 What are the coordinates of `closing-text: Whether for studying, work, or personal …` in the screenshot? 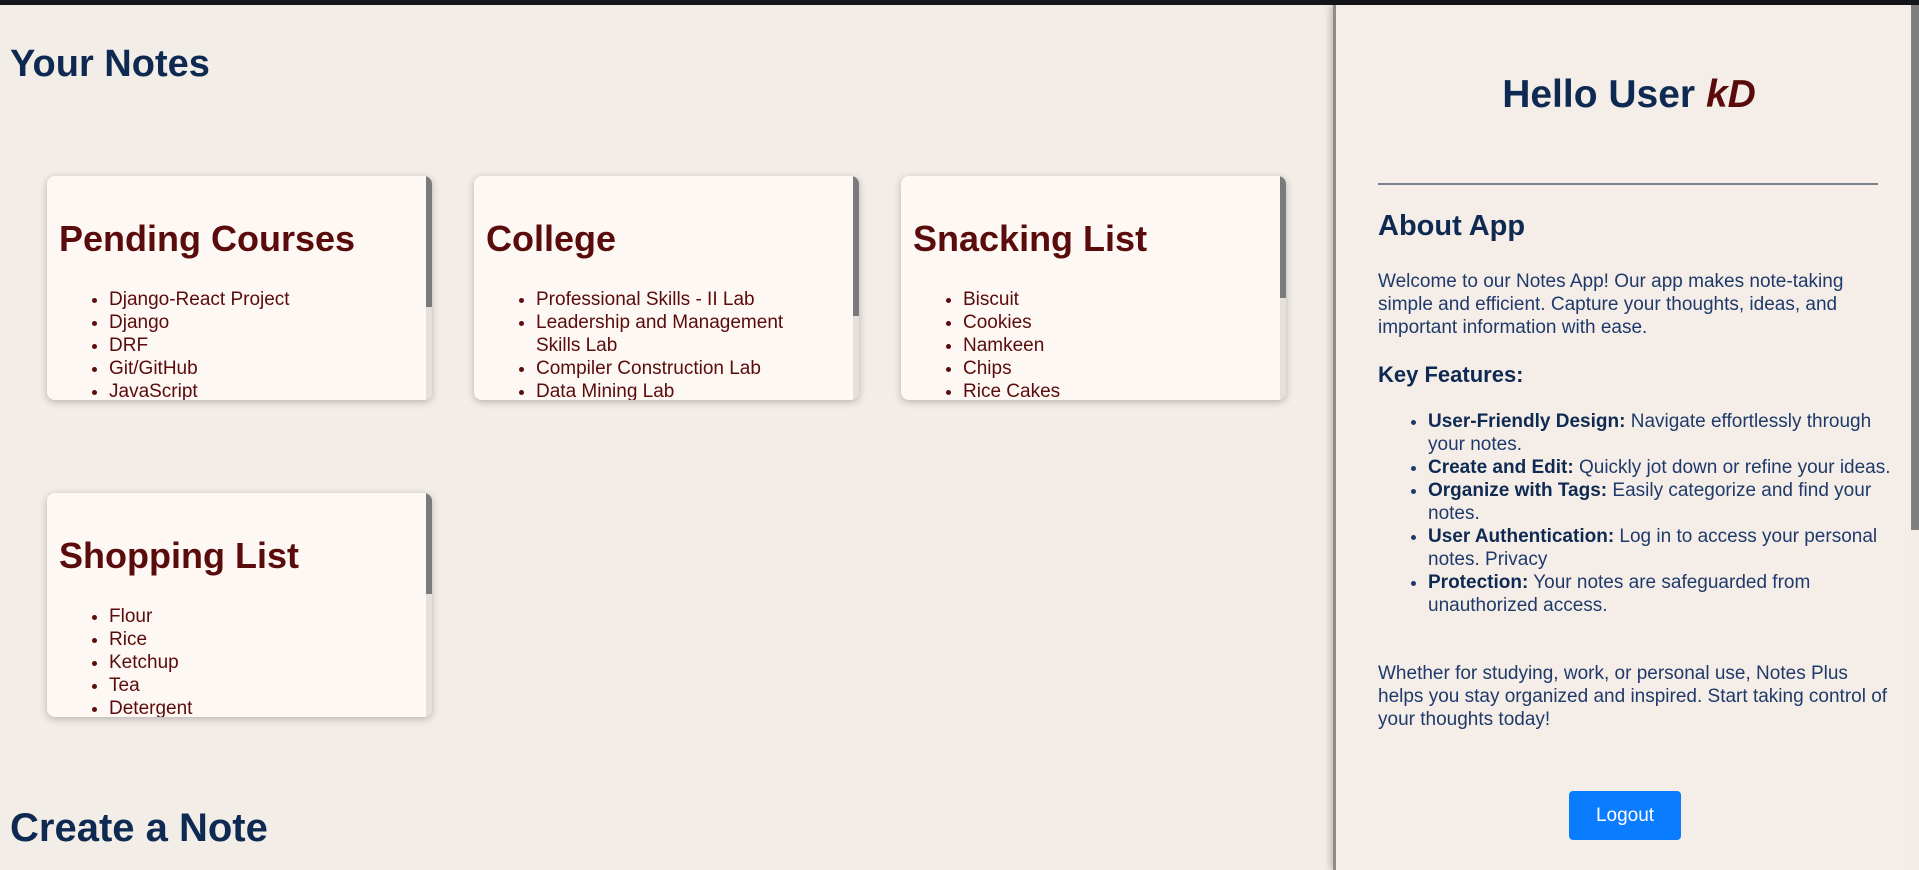 It's located at (1633, 696).